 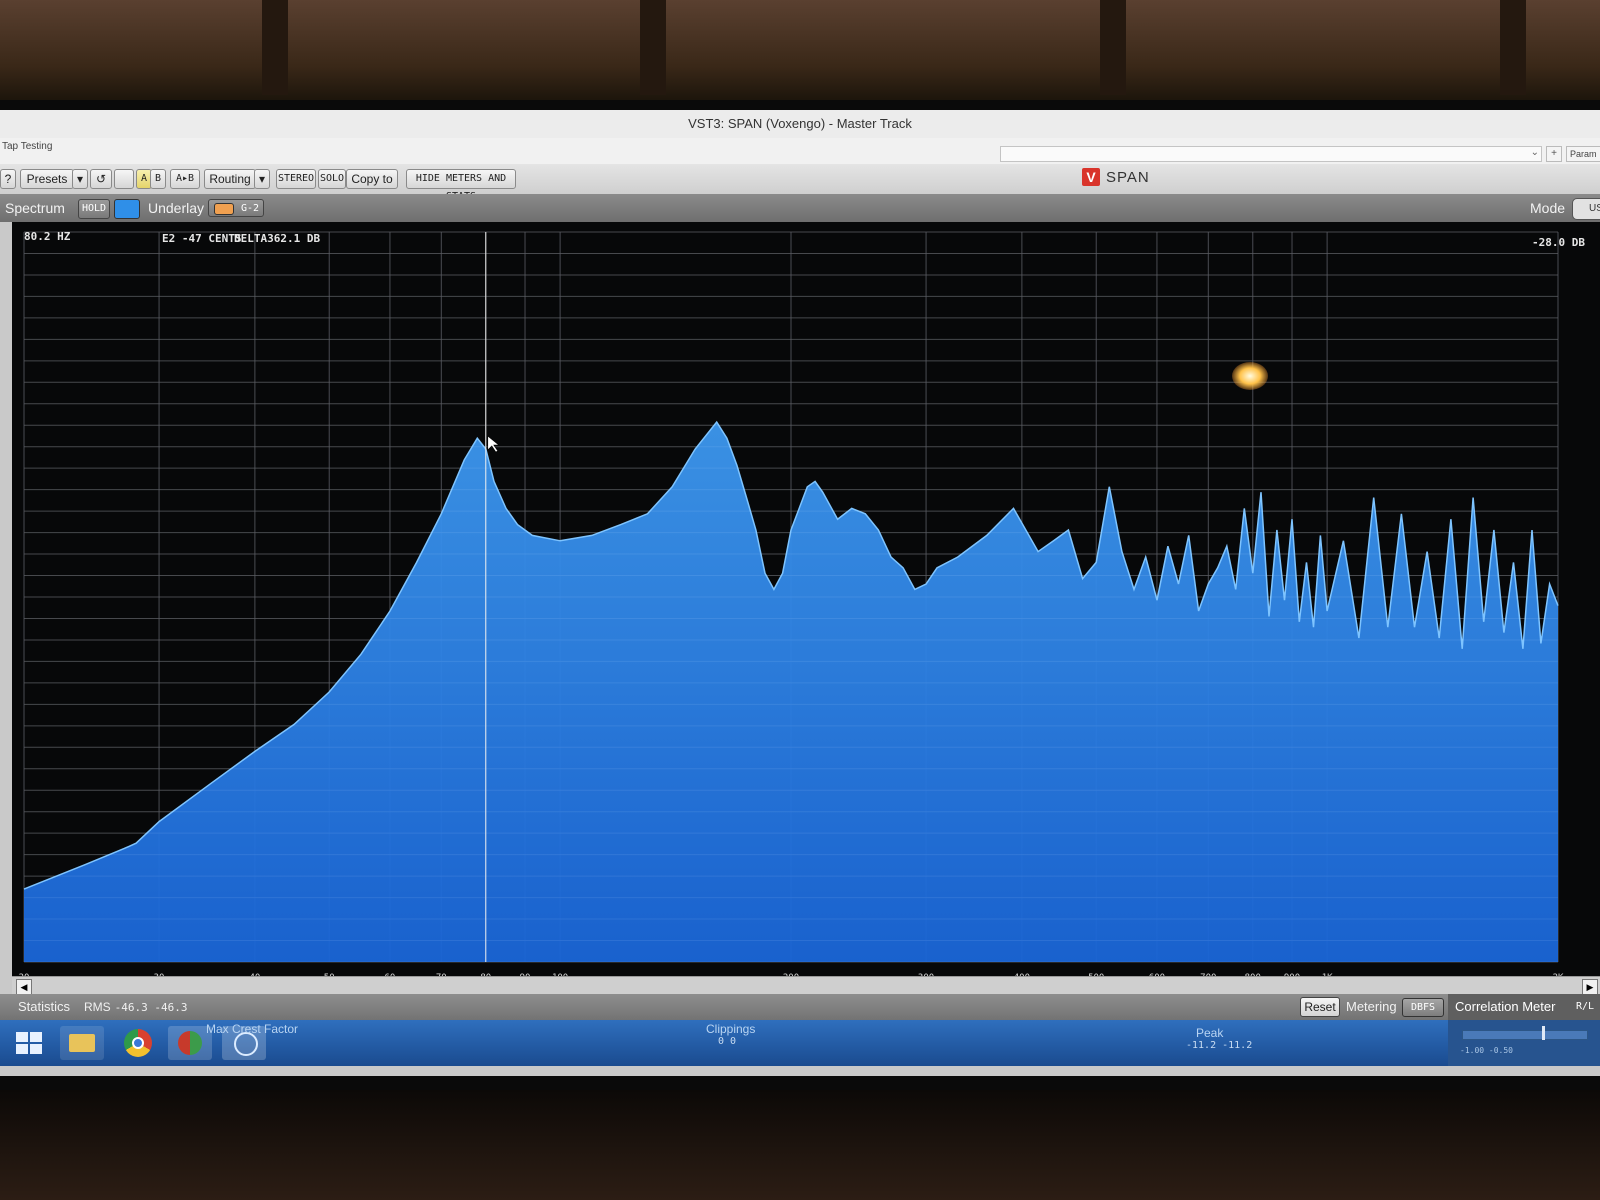 What do you see at coordinates (1548, 208) in the screenshot?
I see `mode-label: Mode` at bounding box center [1548, 208].